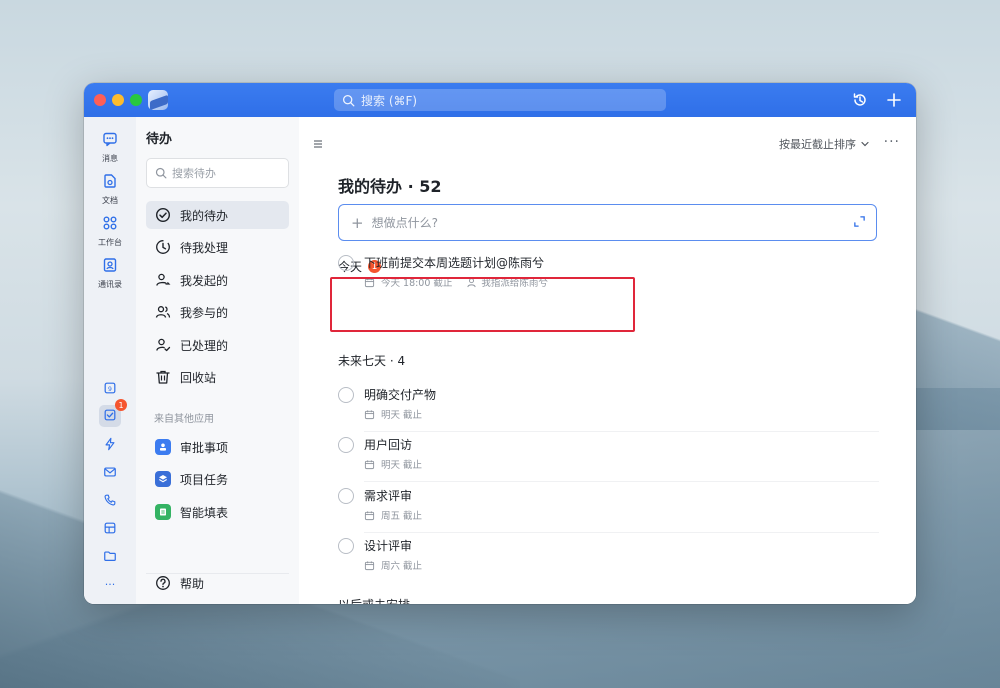 This screenshot has height=688, width=1000. What do you see at coordinates (110, 183) in the screenshot?
I see `docs-icon` at bounding box center [110, 183].